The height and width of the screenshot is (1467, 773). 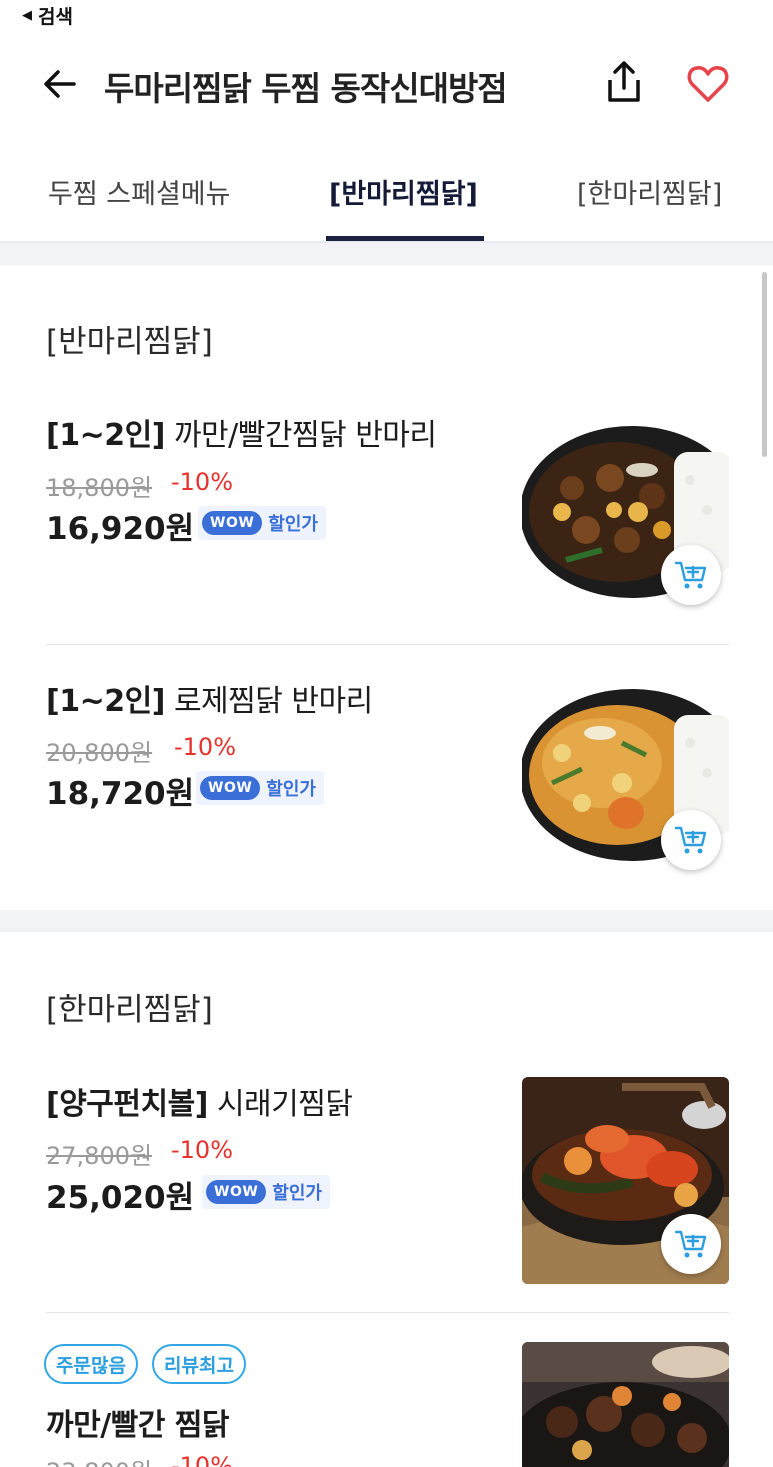 I want to click on back-triangle-icon: ◀, so click(x=27, y=15).